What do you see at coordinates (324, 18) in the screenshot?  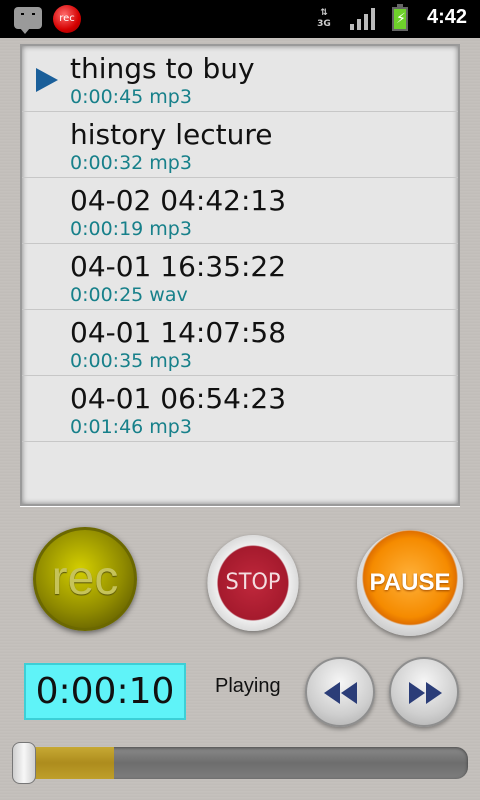 I see `3g-data-icon: ⇅ 3G` at bounding box center [324, 18].